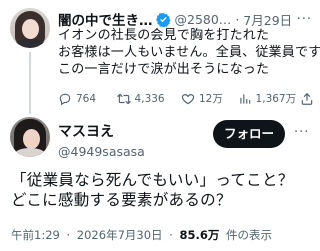 The image size is (320, 251). Describe the element at coordinates (249, 134) in the screenshot. I see `follow-button: フォロー` at that location.